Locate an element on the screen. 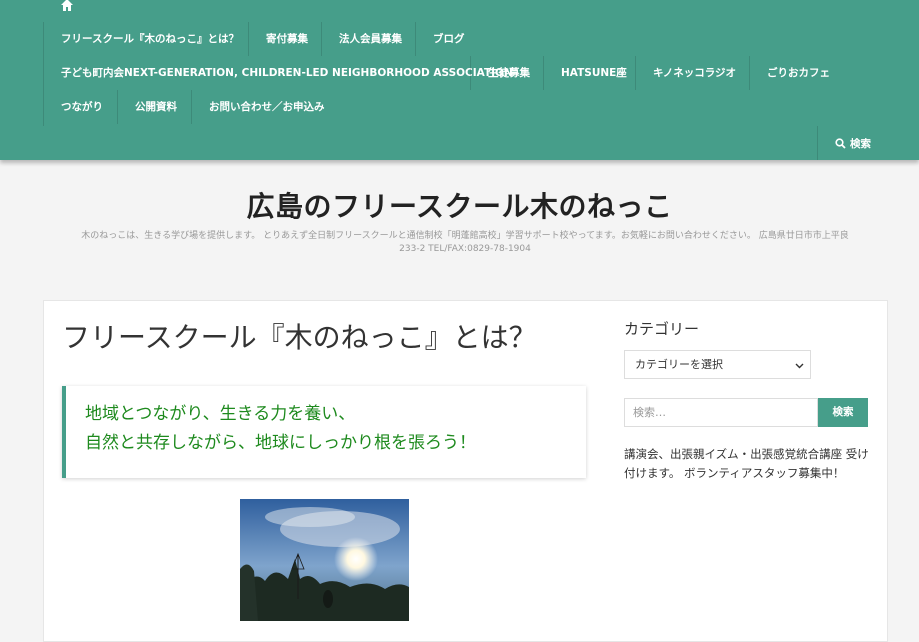 The image size is (919, 642). nav-item-cafe: ごりおカフェ is located at coordinates (798, 73).